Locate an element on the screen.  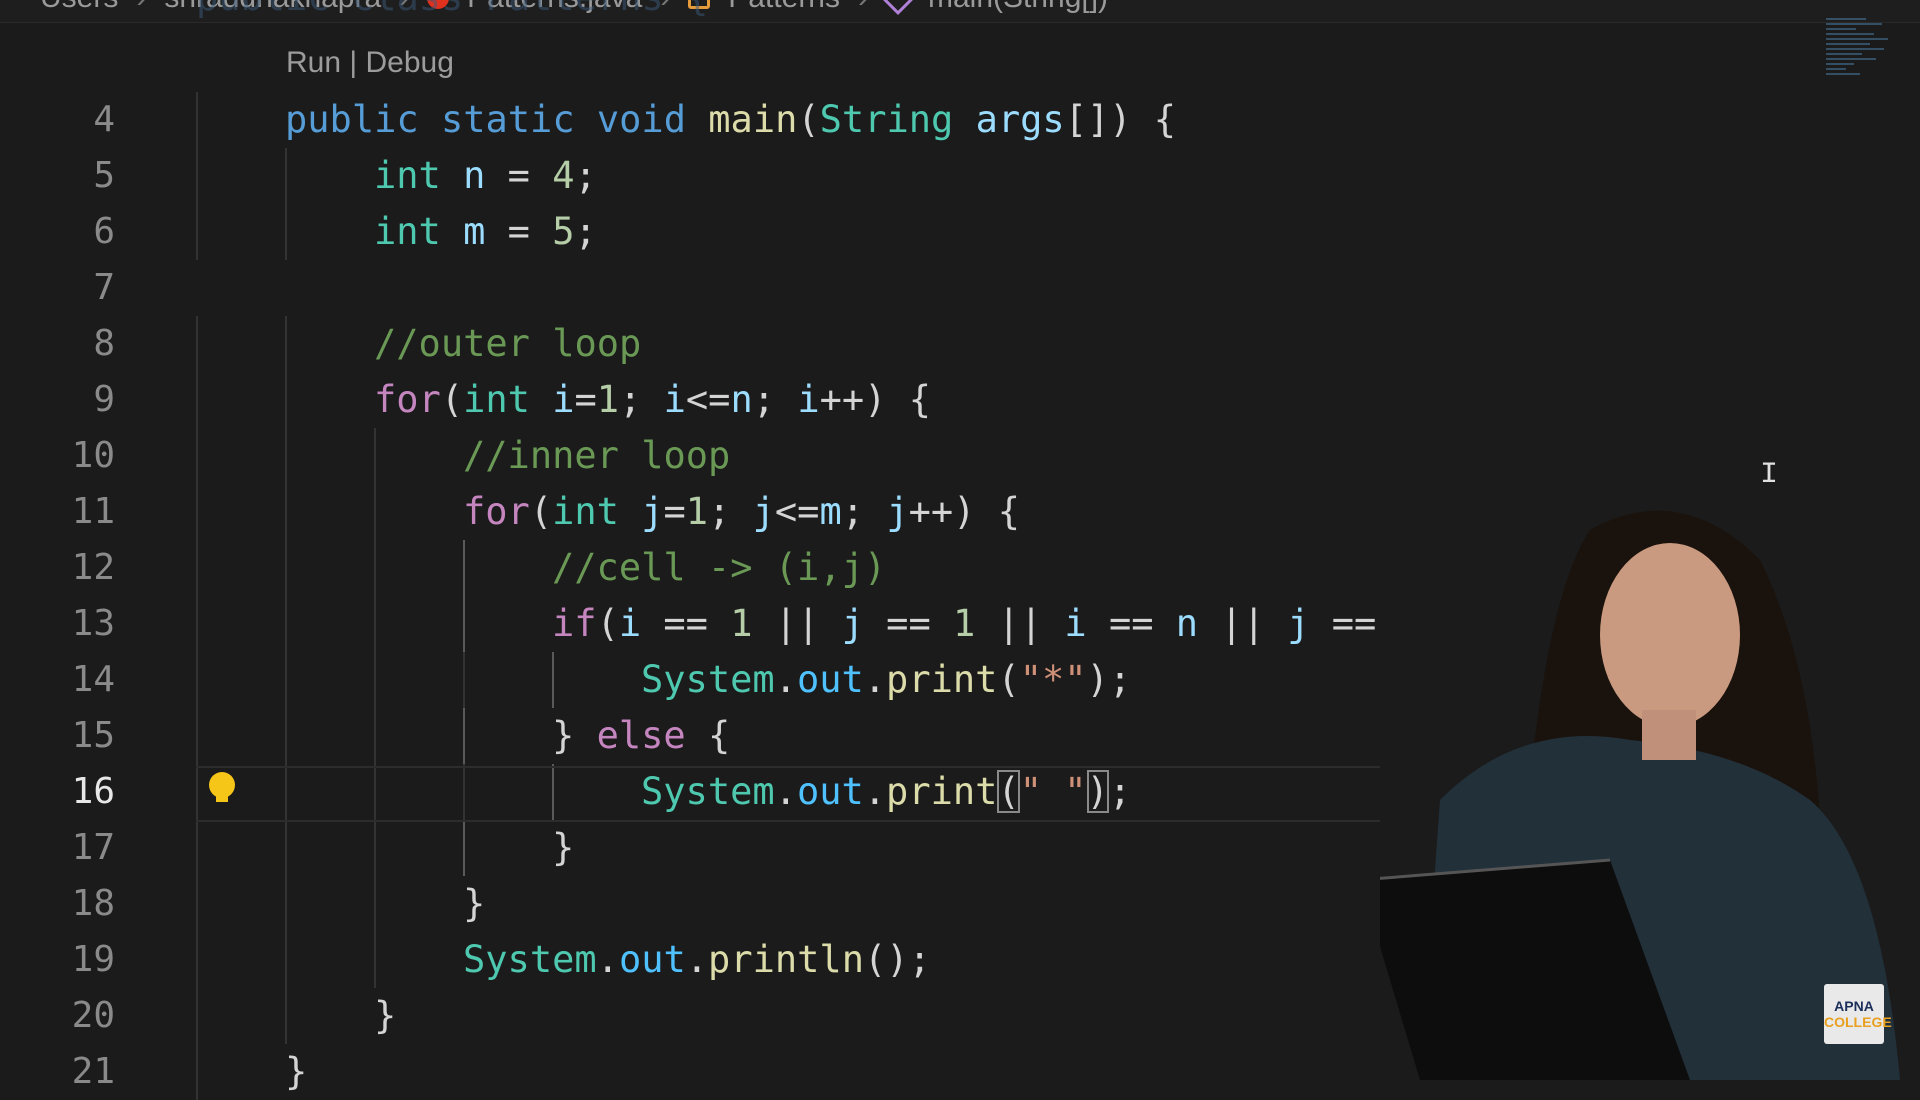
code-token: { is located at coordinates (708, 735).